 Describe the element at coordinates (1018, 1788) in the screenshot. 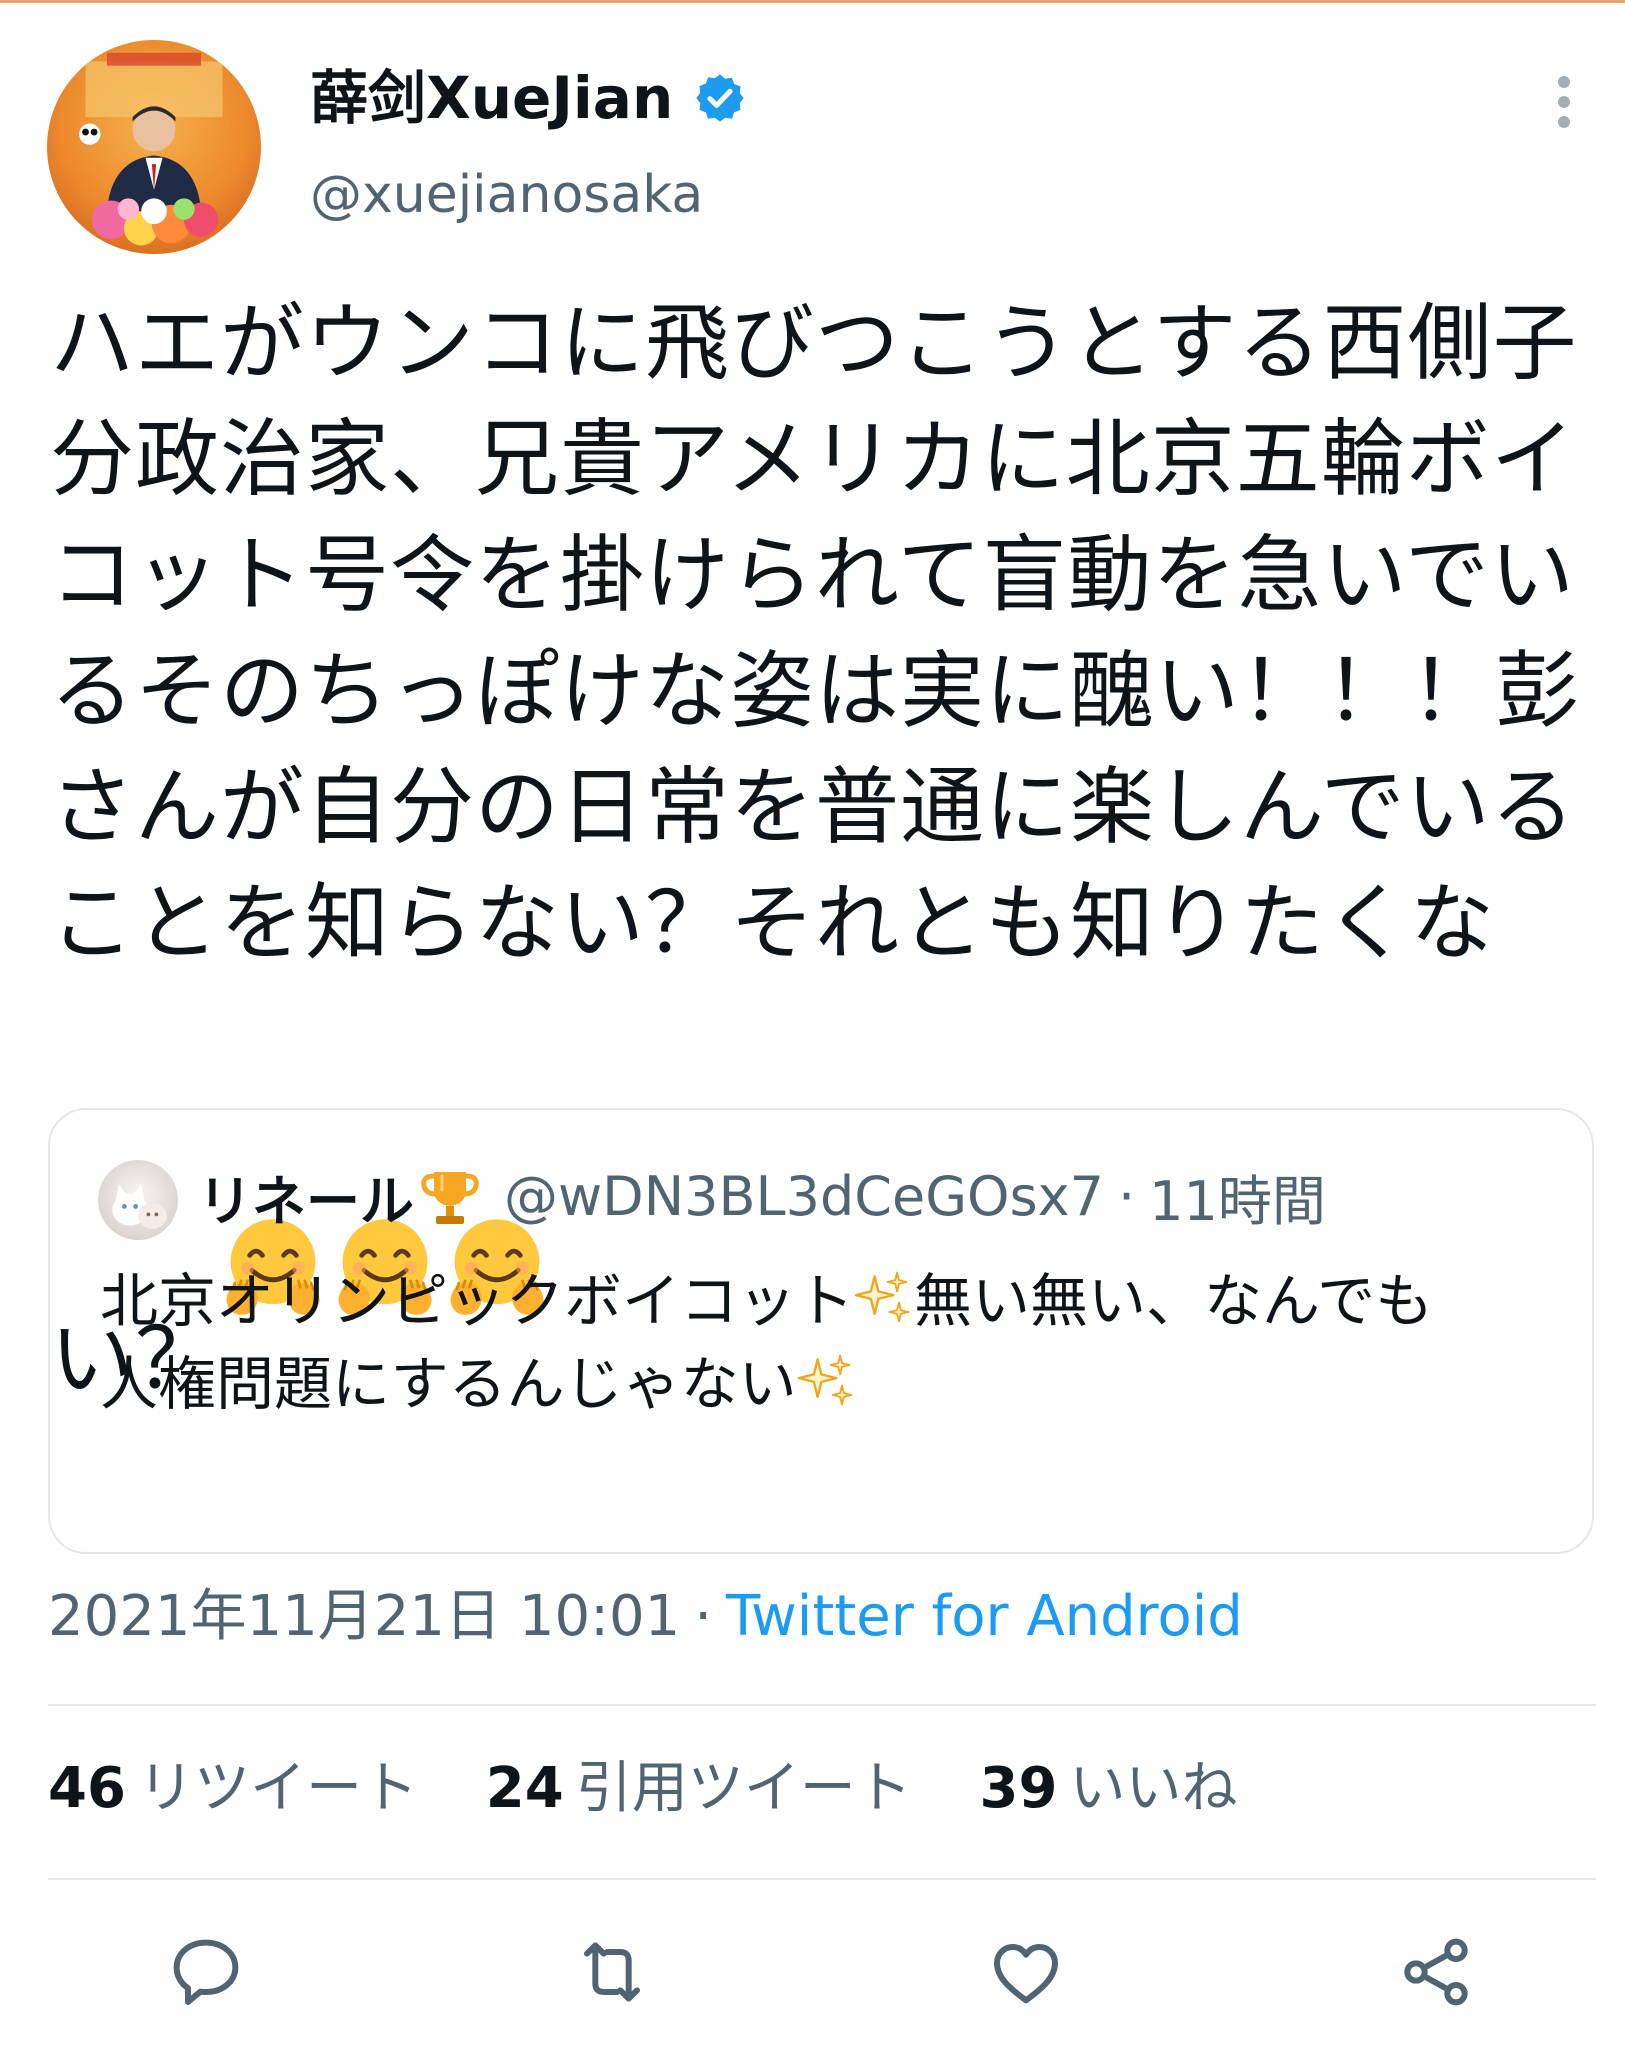

I see `likes-count: 39` at that location.